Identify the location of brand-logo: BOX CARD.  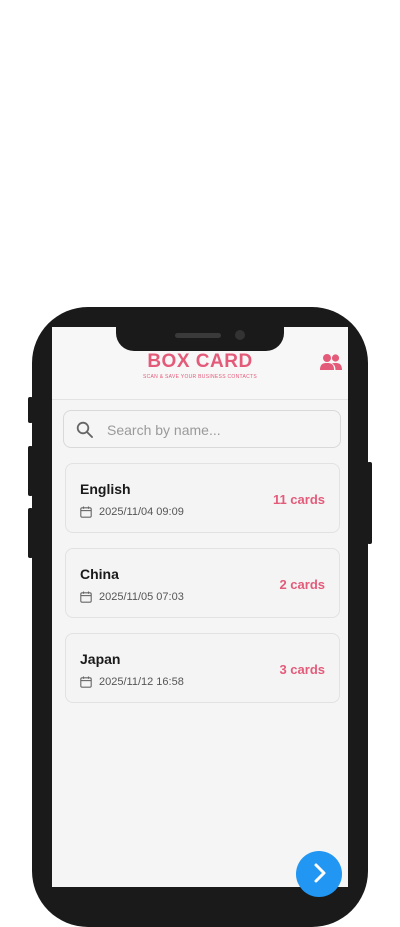
(200, 361).